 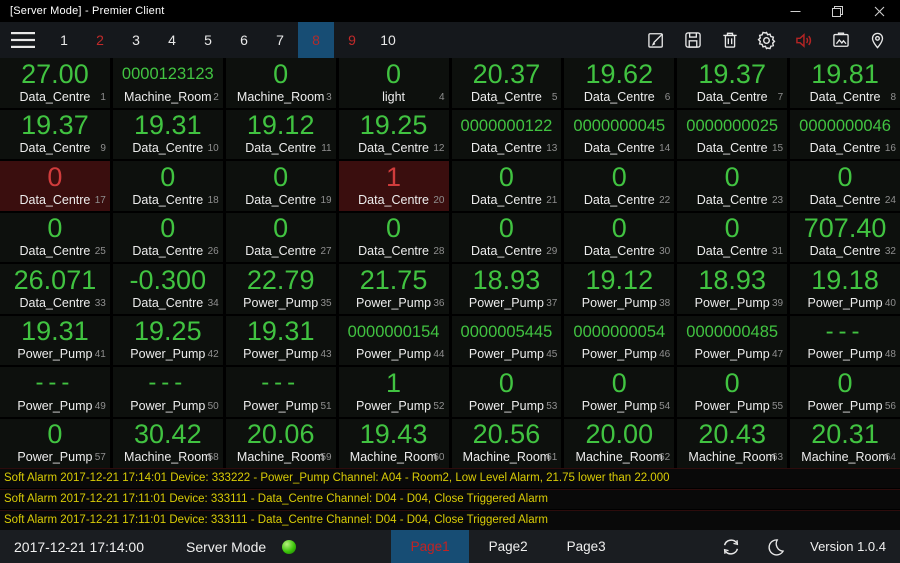 I want to click on channel-cell: 0 Data_Centre 30, so click(x=619, y=237).